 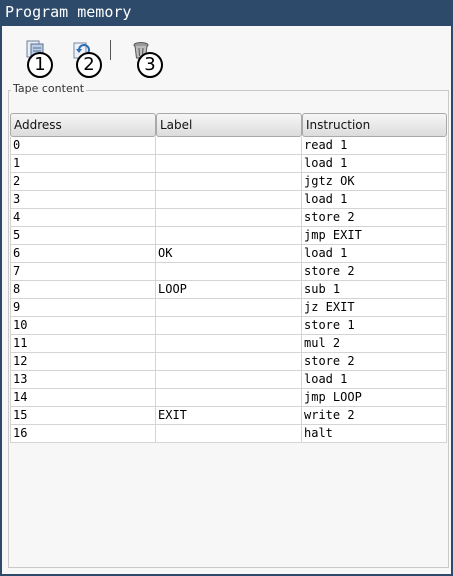 I want to click on table-row: 1 load 1, so click(x=228, y=164).